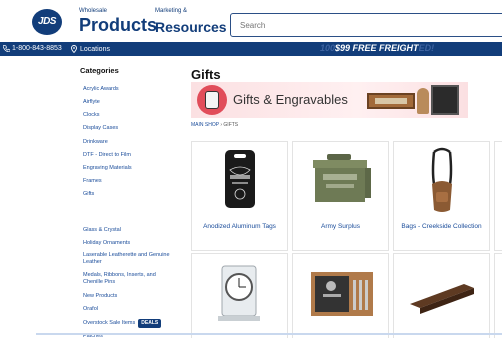 This screenshot has width=502, height=338. Describe the element at coordinates (133, 309) in the screenshot. I see `category-orafol: Orafol` at that location.